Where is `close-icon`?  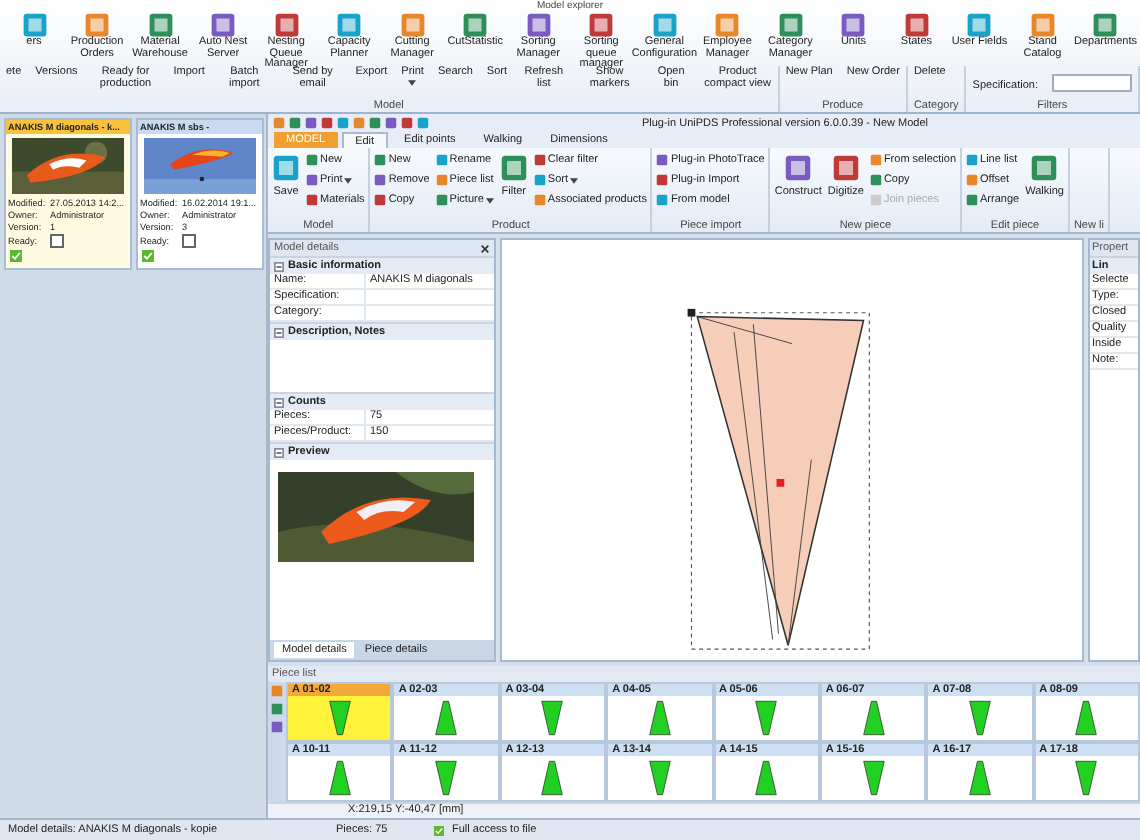 close-icon is located at coordinates (485, 248).